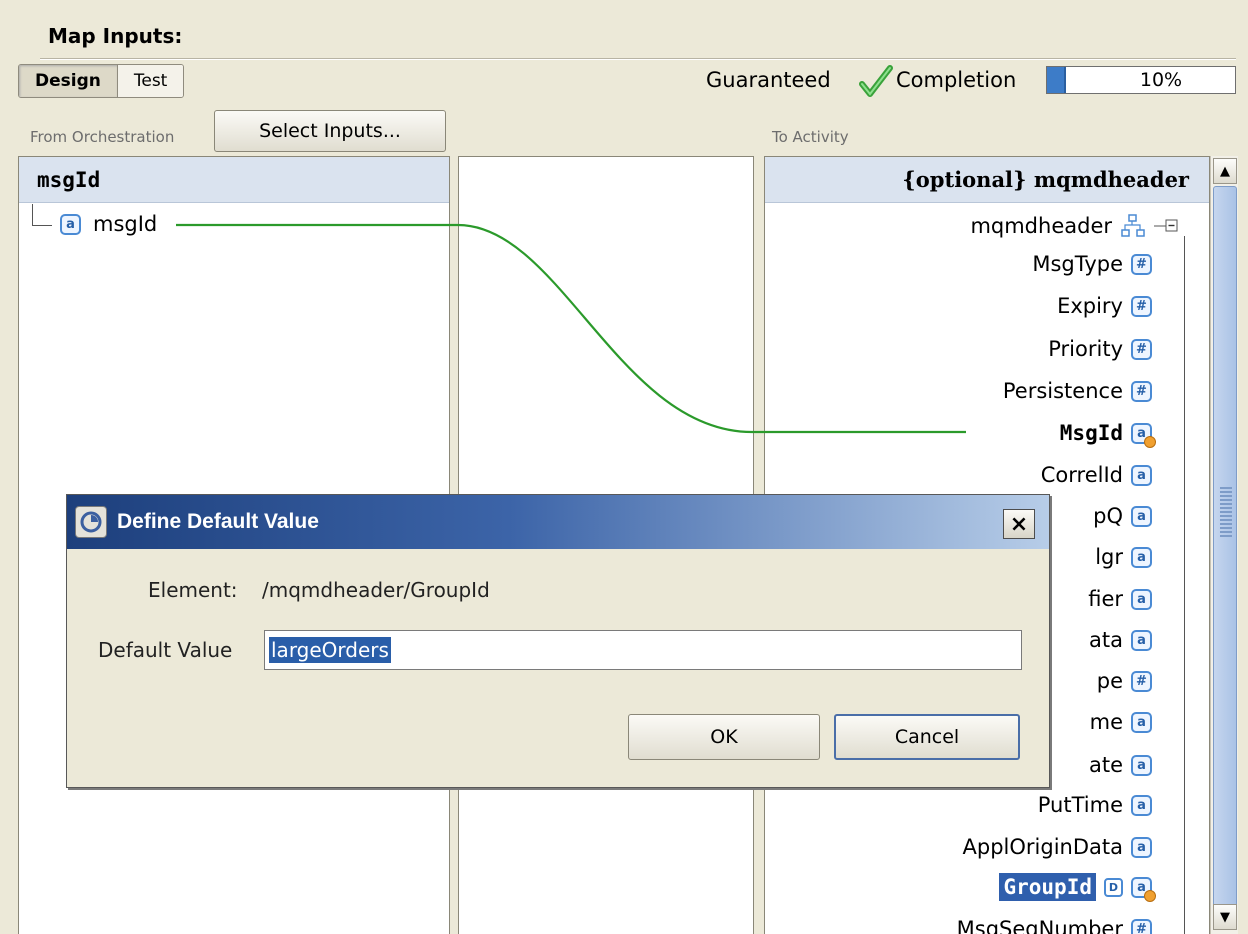 This screenshot has width=1248, height=934. I want to click on vertical-scrollbar: ▲ ▼, so click(1224, 545).